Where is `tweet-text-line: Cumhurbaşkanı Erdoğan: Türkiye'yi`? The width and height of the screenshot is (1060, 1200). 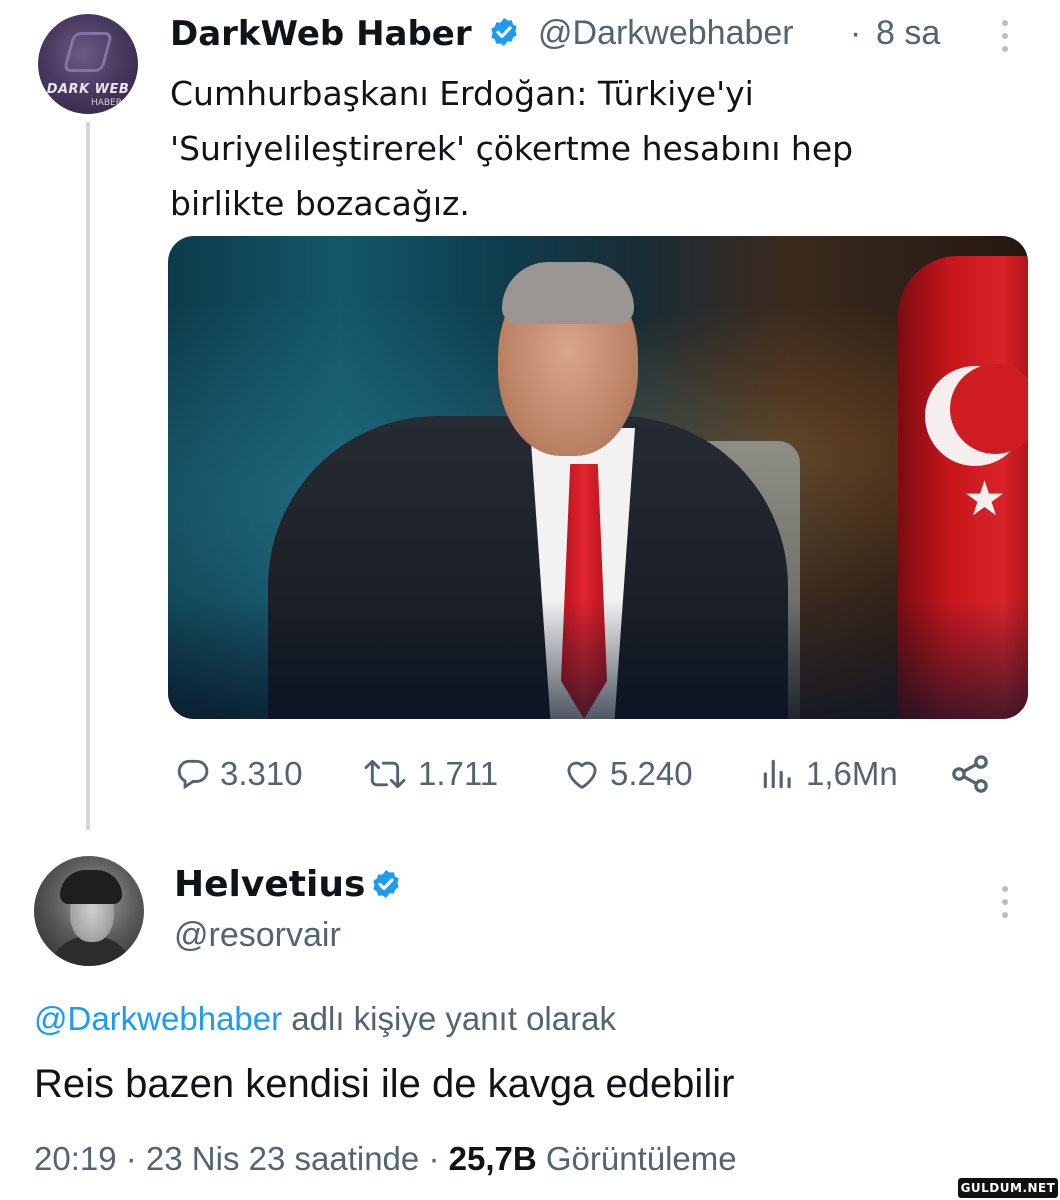 tweet-text-line: Cumhurbaşkanı Erdoğan: Türkiye'yi is located at coordinates (462, 93).